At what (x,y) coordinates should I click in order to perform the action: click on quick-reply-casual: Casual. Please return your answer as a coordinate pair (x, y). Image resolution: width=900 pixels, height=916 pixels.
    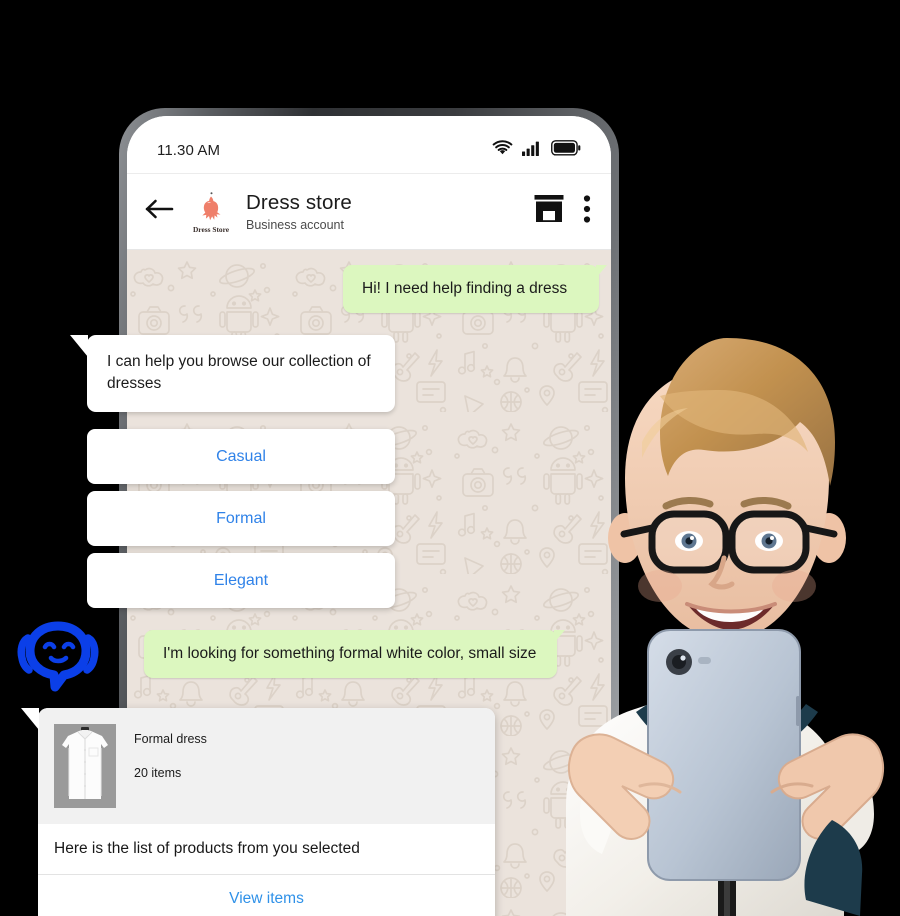
    Looking at the image, I should click on (241, 456).